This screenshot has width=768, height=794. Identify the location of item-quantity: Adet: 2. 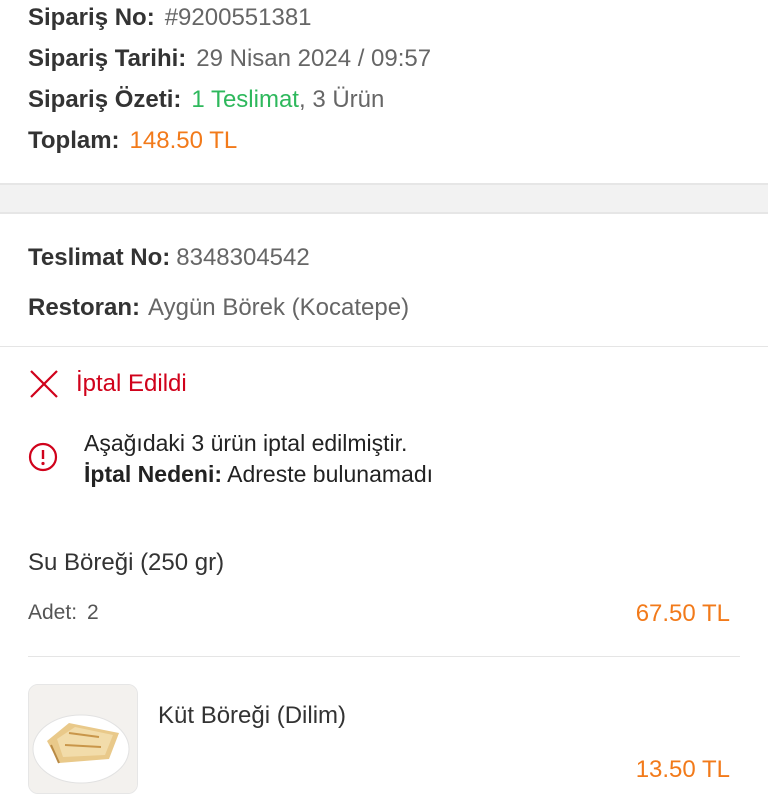
(63, 613).